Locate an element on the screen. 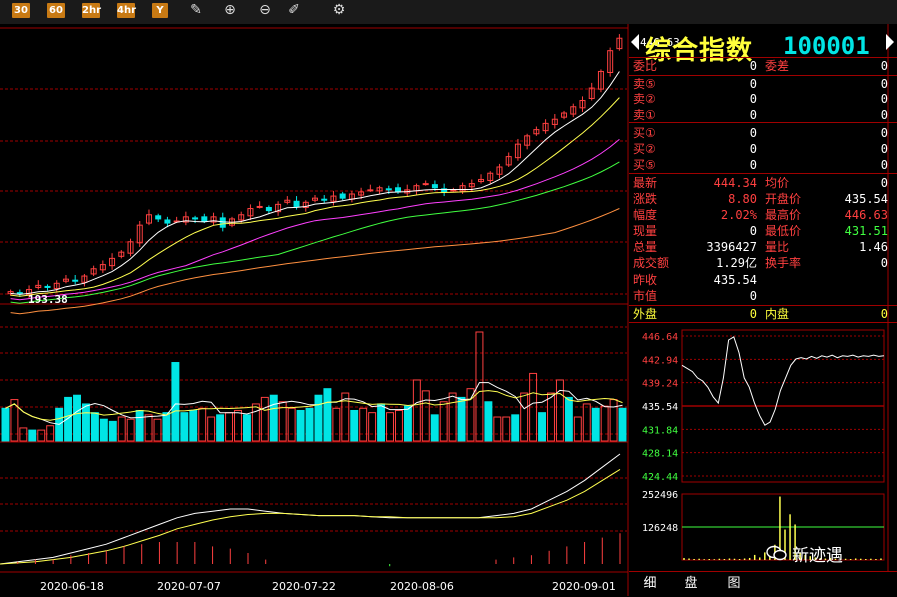  quote-label: 卖② is located at coordinates (644, 99).